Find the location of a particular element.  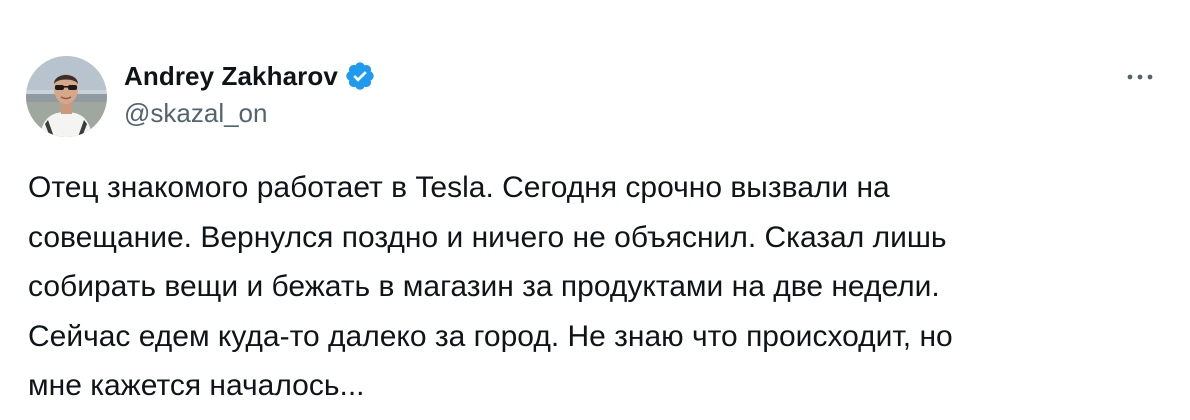

author-name-row: Andrey Zakharov is located at coordinates (250, 76).